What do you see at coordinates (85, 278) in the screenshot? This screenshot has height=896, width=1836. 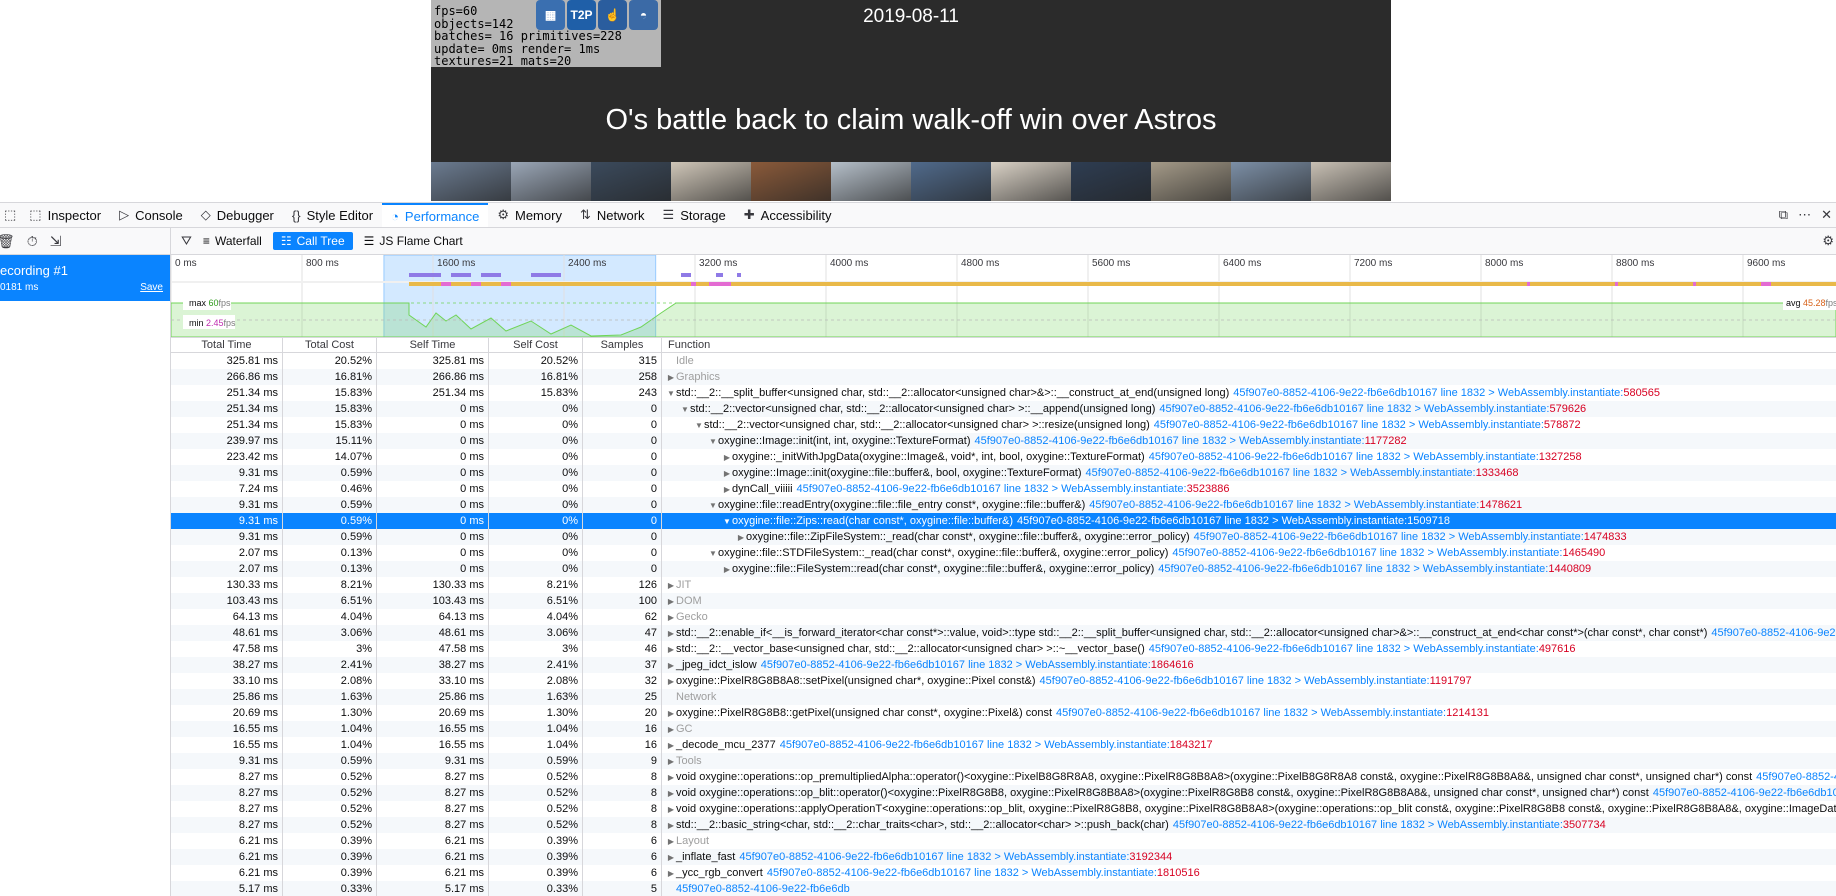 I see `recording-item: ecording #1 0181 ms Save` at bounding box center [85, 278].